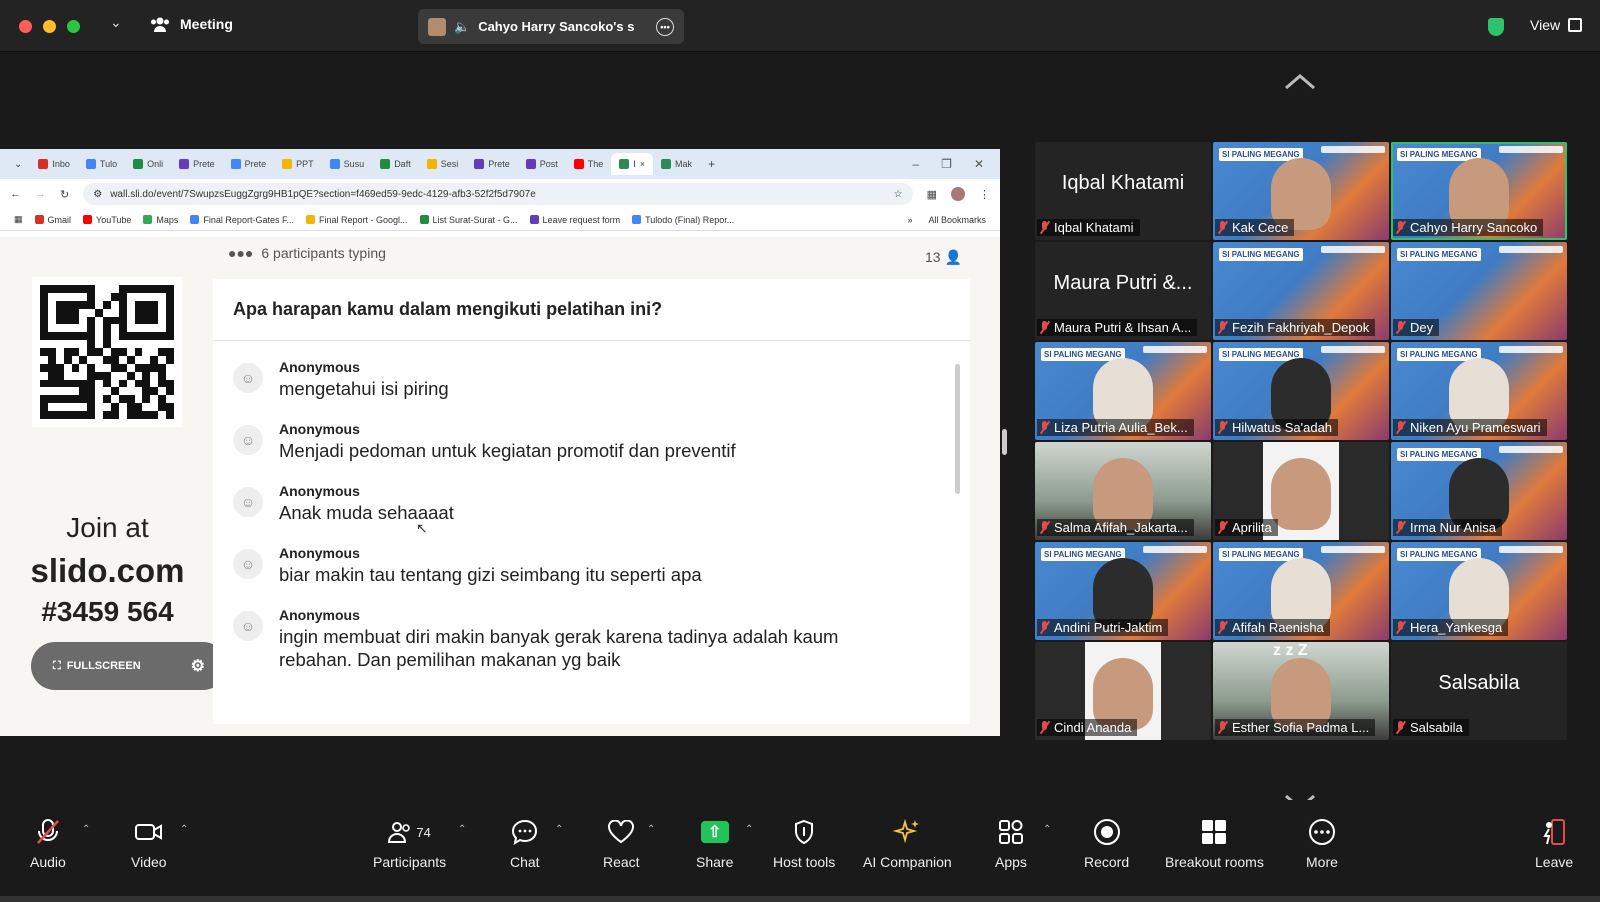  What do you see at coordinates (107, 220) in the screenshot?
I see `bookmark-item: YouTube` at bounding box center [107, 220].